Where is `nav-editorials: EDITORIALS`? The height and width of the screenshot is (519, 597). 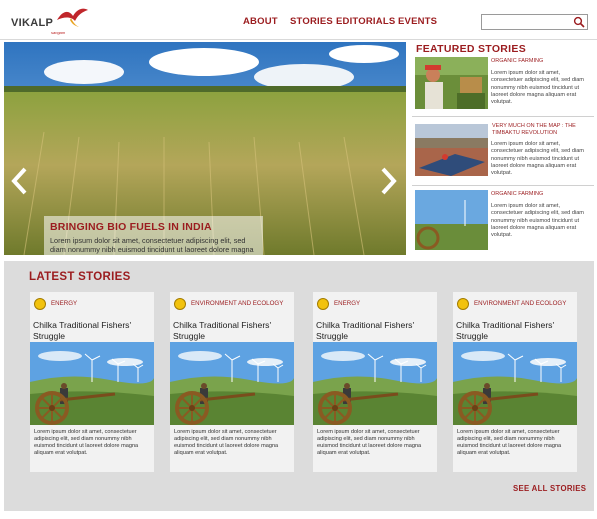 nav-editorials: EDITORIALS is located at coordinates (365, 21).